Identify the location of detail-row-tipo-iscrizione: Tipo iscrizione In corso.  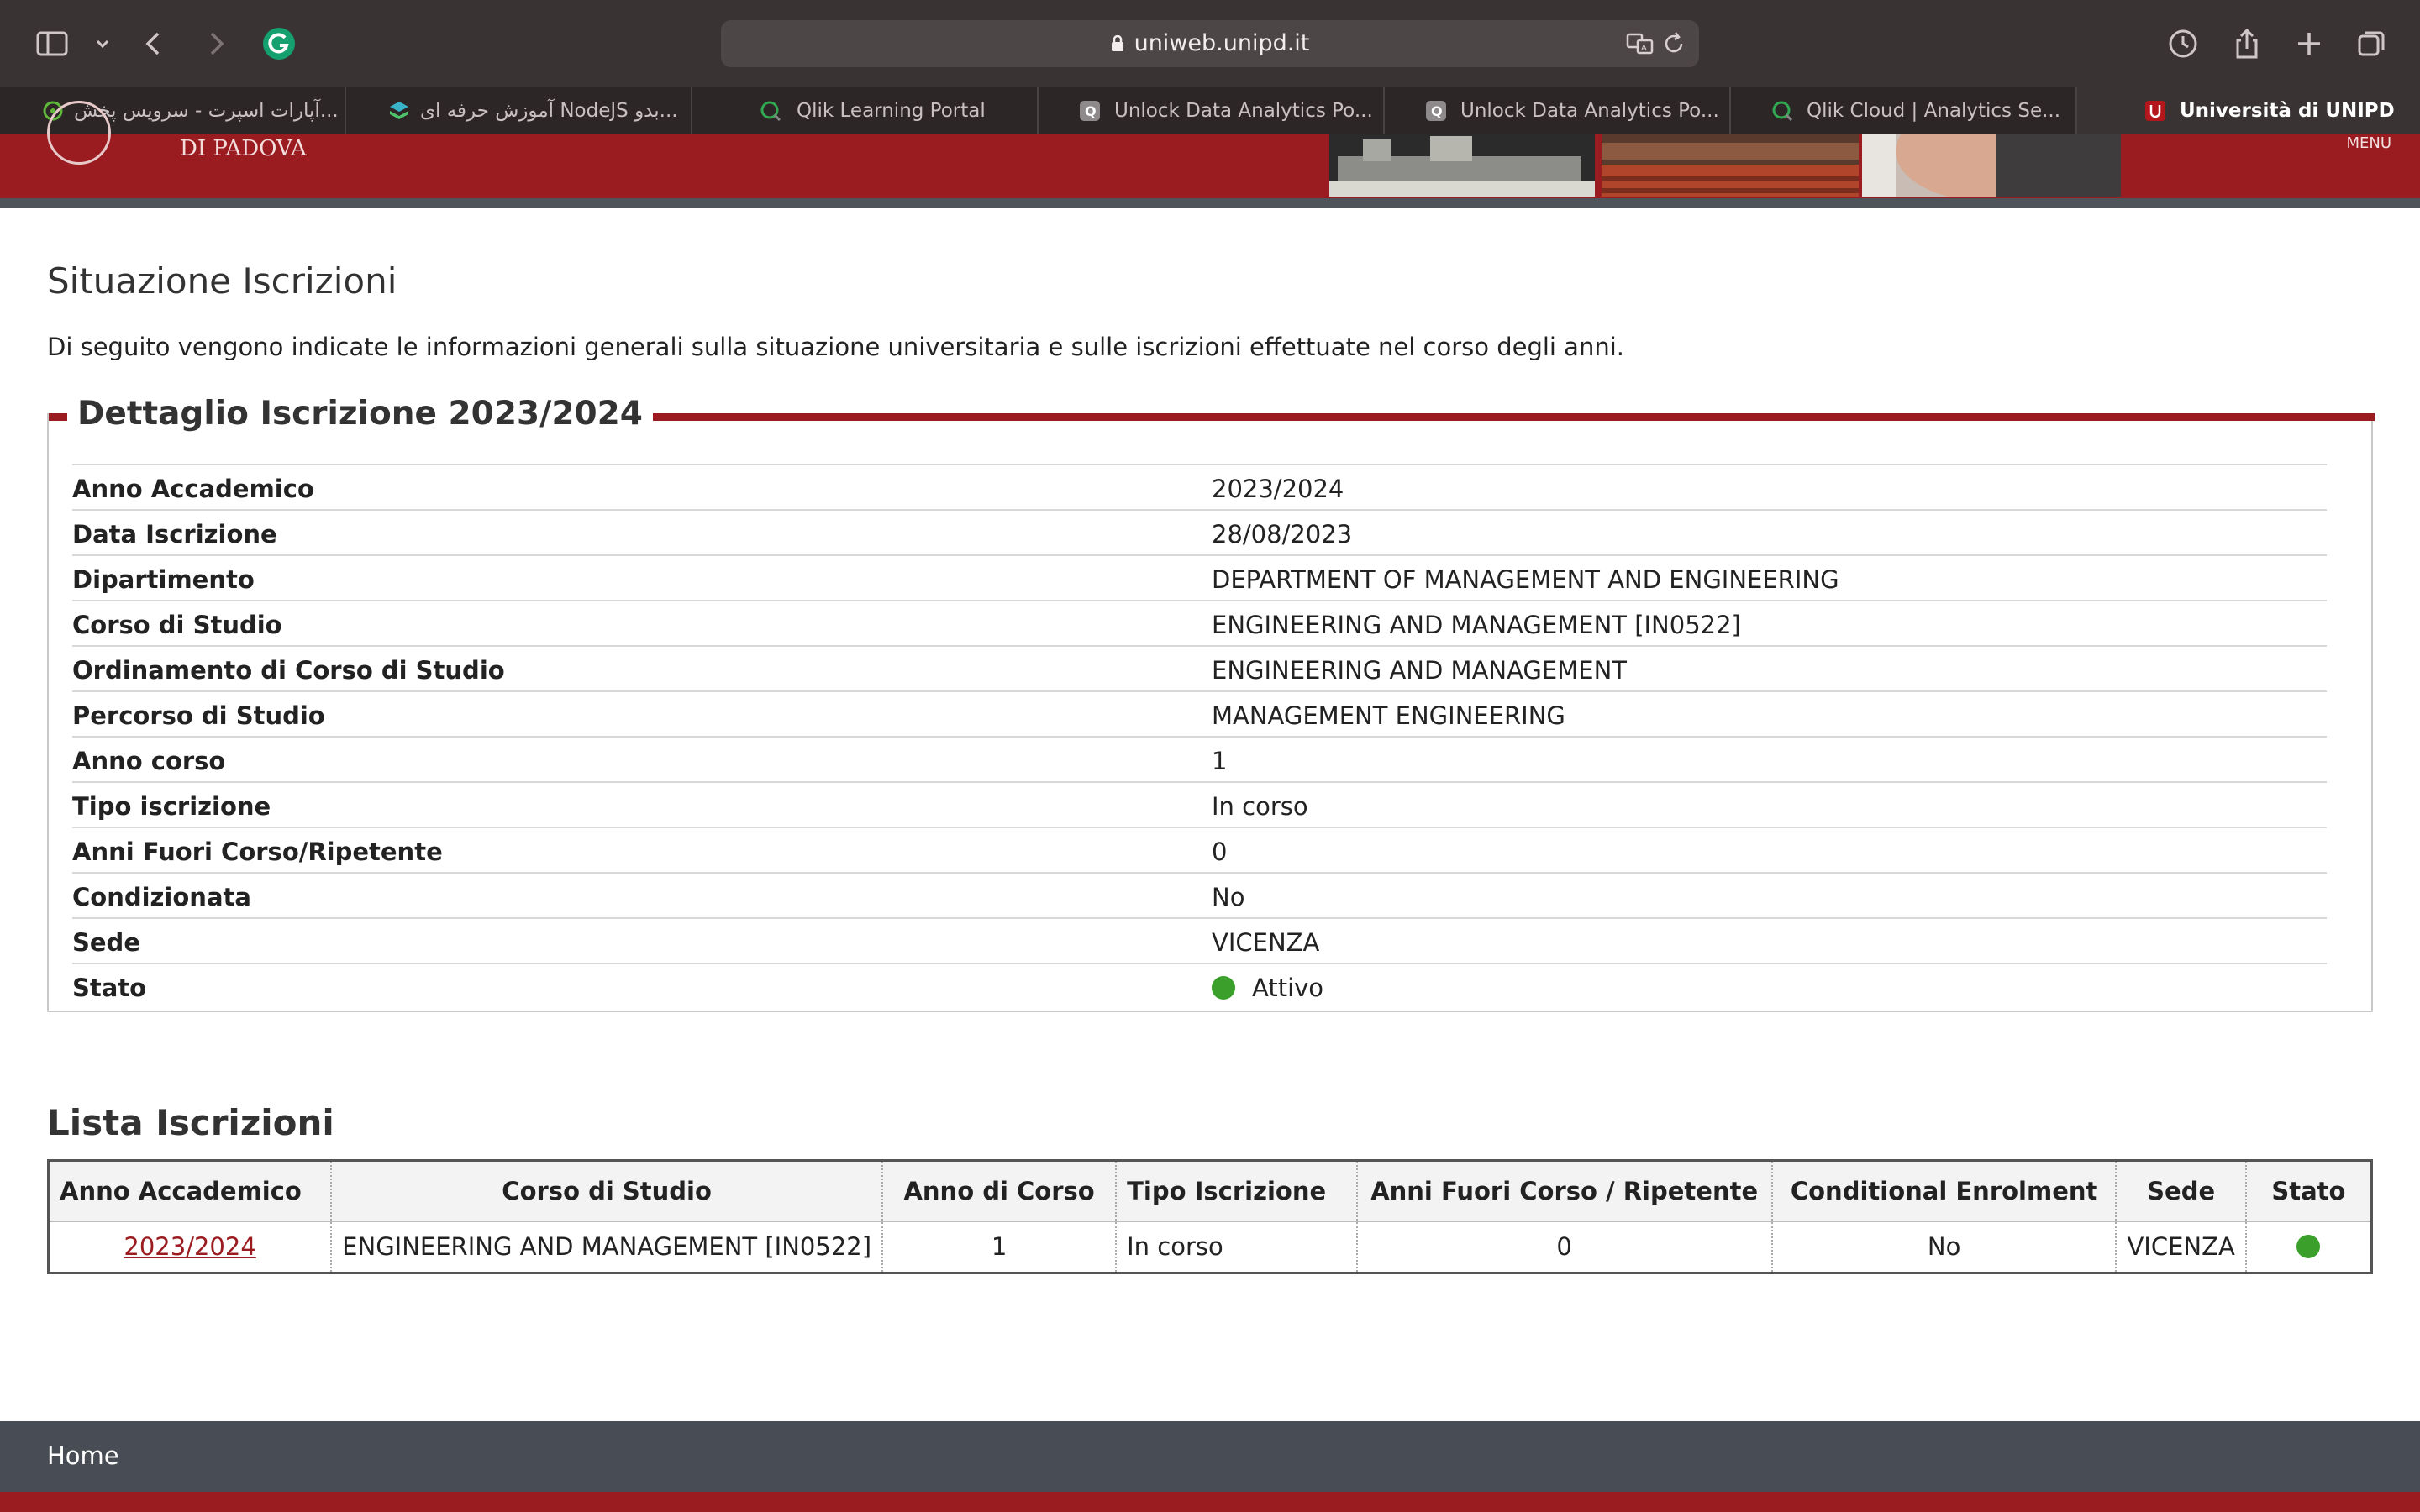
(1199, 804).